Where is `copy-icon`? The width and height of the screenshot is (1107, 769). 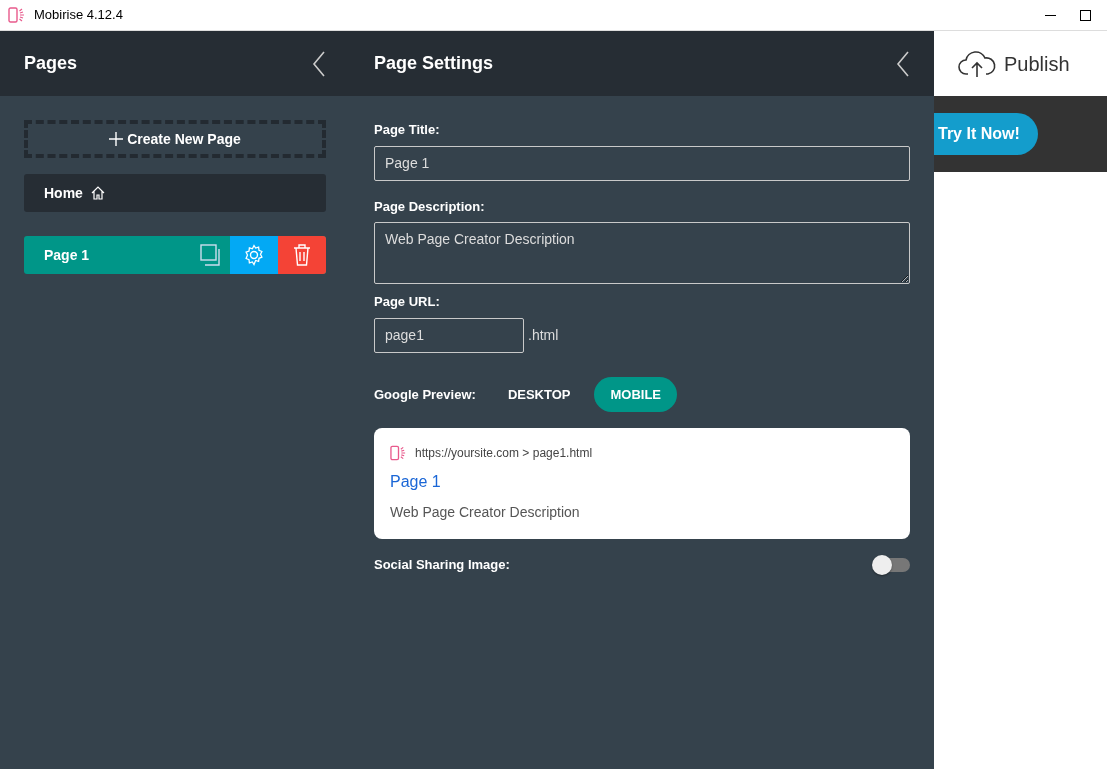 copy-icon is located at coordinates (211, 255).